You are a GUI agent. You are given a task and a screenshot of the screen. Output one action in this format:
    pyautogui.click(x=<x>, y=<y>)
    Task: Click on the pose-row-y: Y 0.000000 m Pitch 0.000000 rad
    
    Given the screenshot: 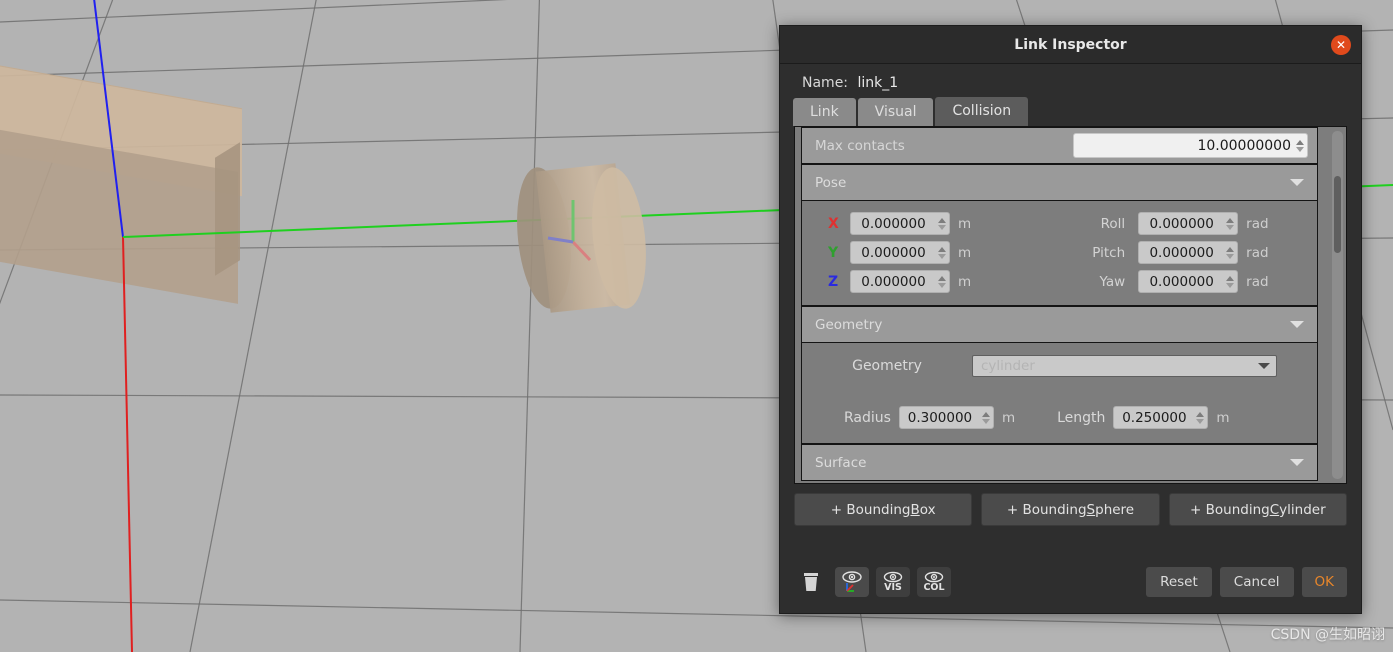 What is the action you would take?
    pyautogui.click(x=1059, y=252)
    